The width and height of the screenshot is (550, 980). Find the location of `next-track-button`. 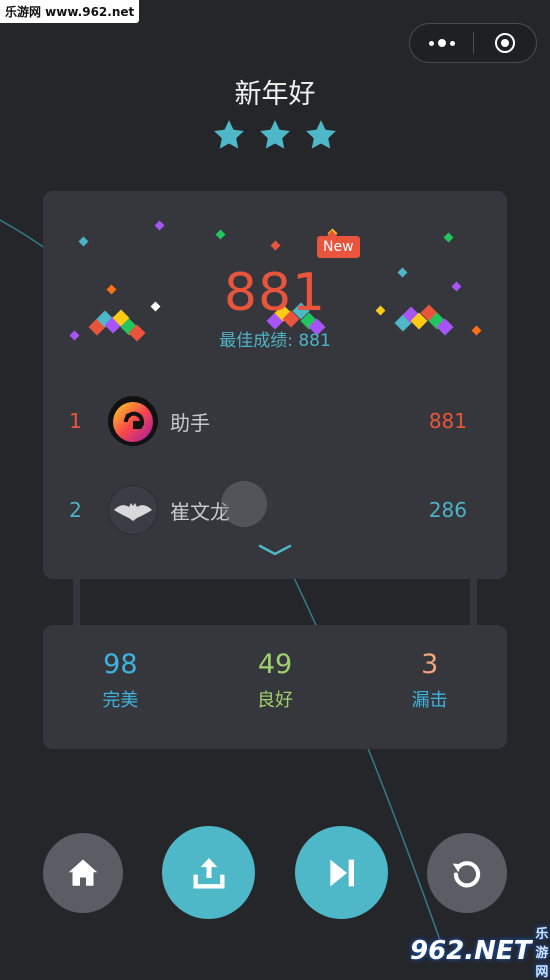

next-track-button is located at coordinates (341, 872).